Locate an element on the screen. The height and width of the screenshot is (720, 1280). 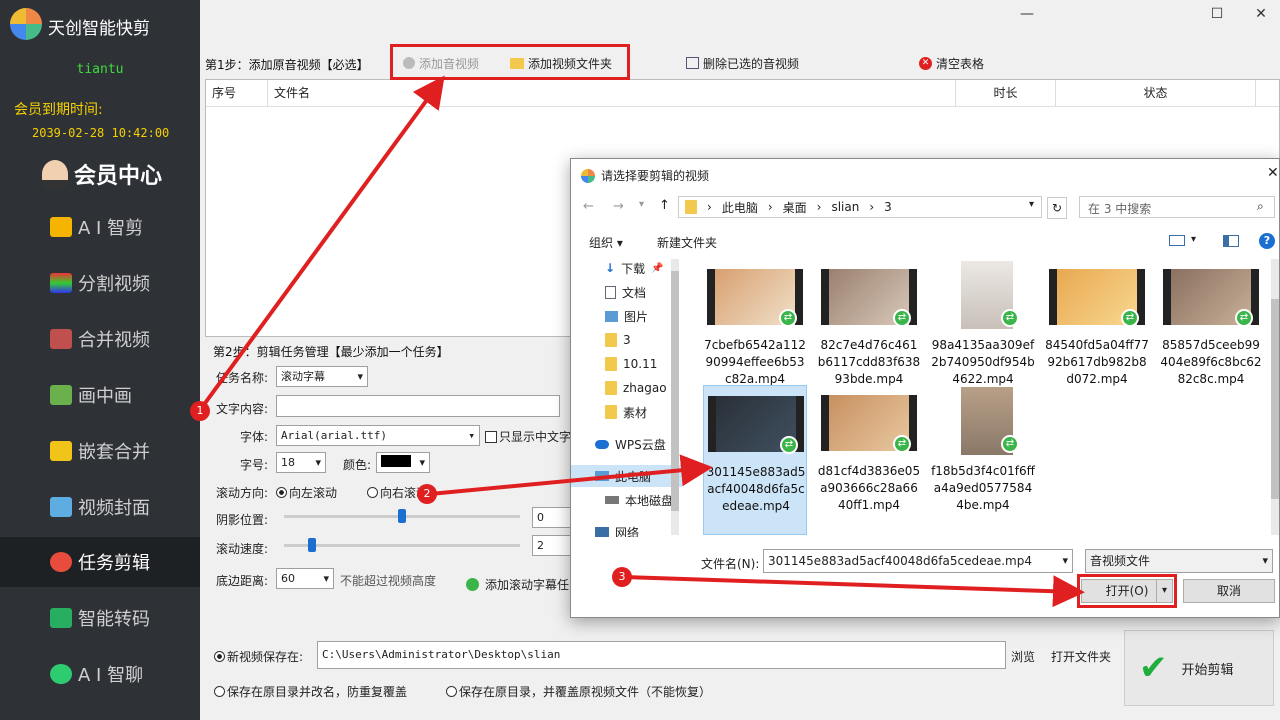
pin-icon: 📌 is located at coordinates (657, 268).